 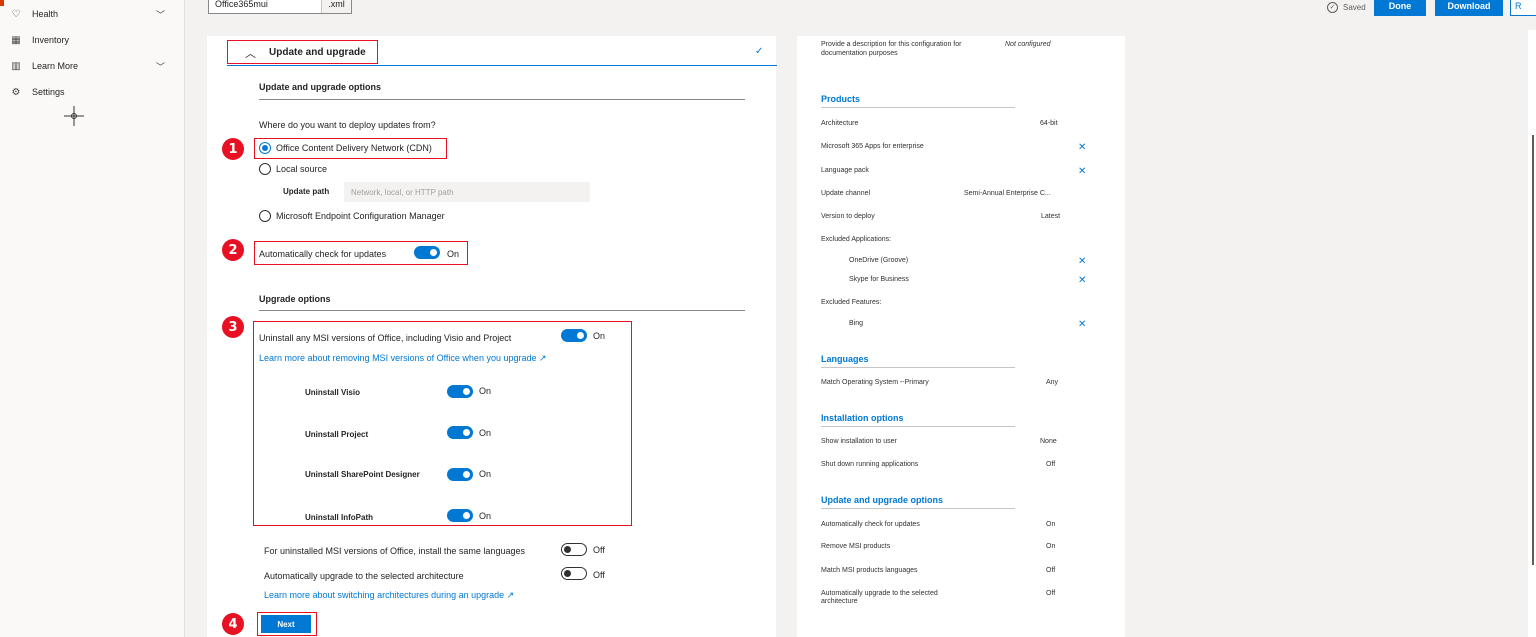 What do you see at coordinates (1052, 382) in the screenshot?
I see `summary-value: Any` at bounding box center [1052, 382].